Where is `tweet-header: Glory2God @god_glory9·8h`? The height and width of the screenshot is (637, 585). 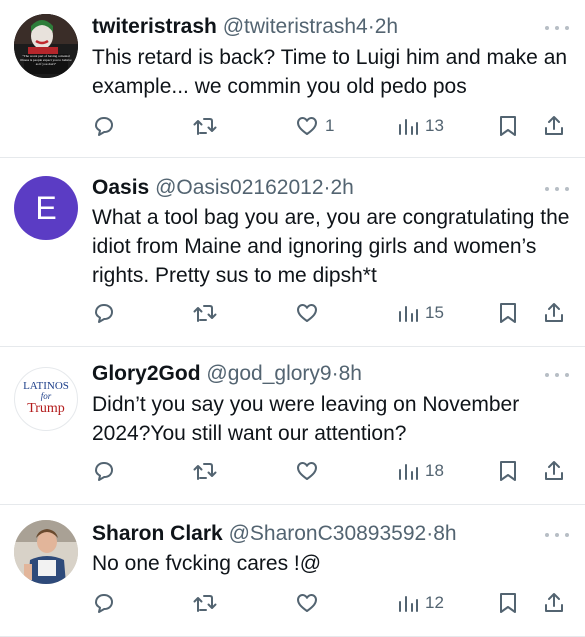 tweet-header: Glory2God @god_glory9·8h is located at coordinates (318, 374).